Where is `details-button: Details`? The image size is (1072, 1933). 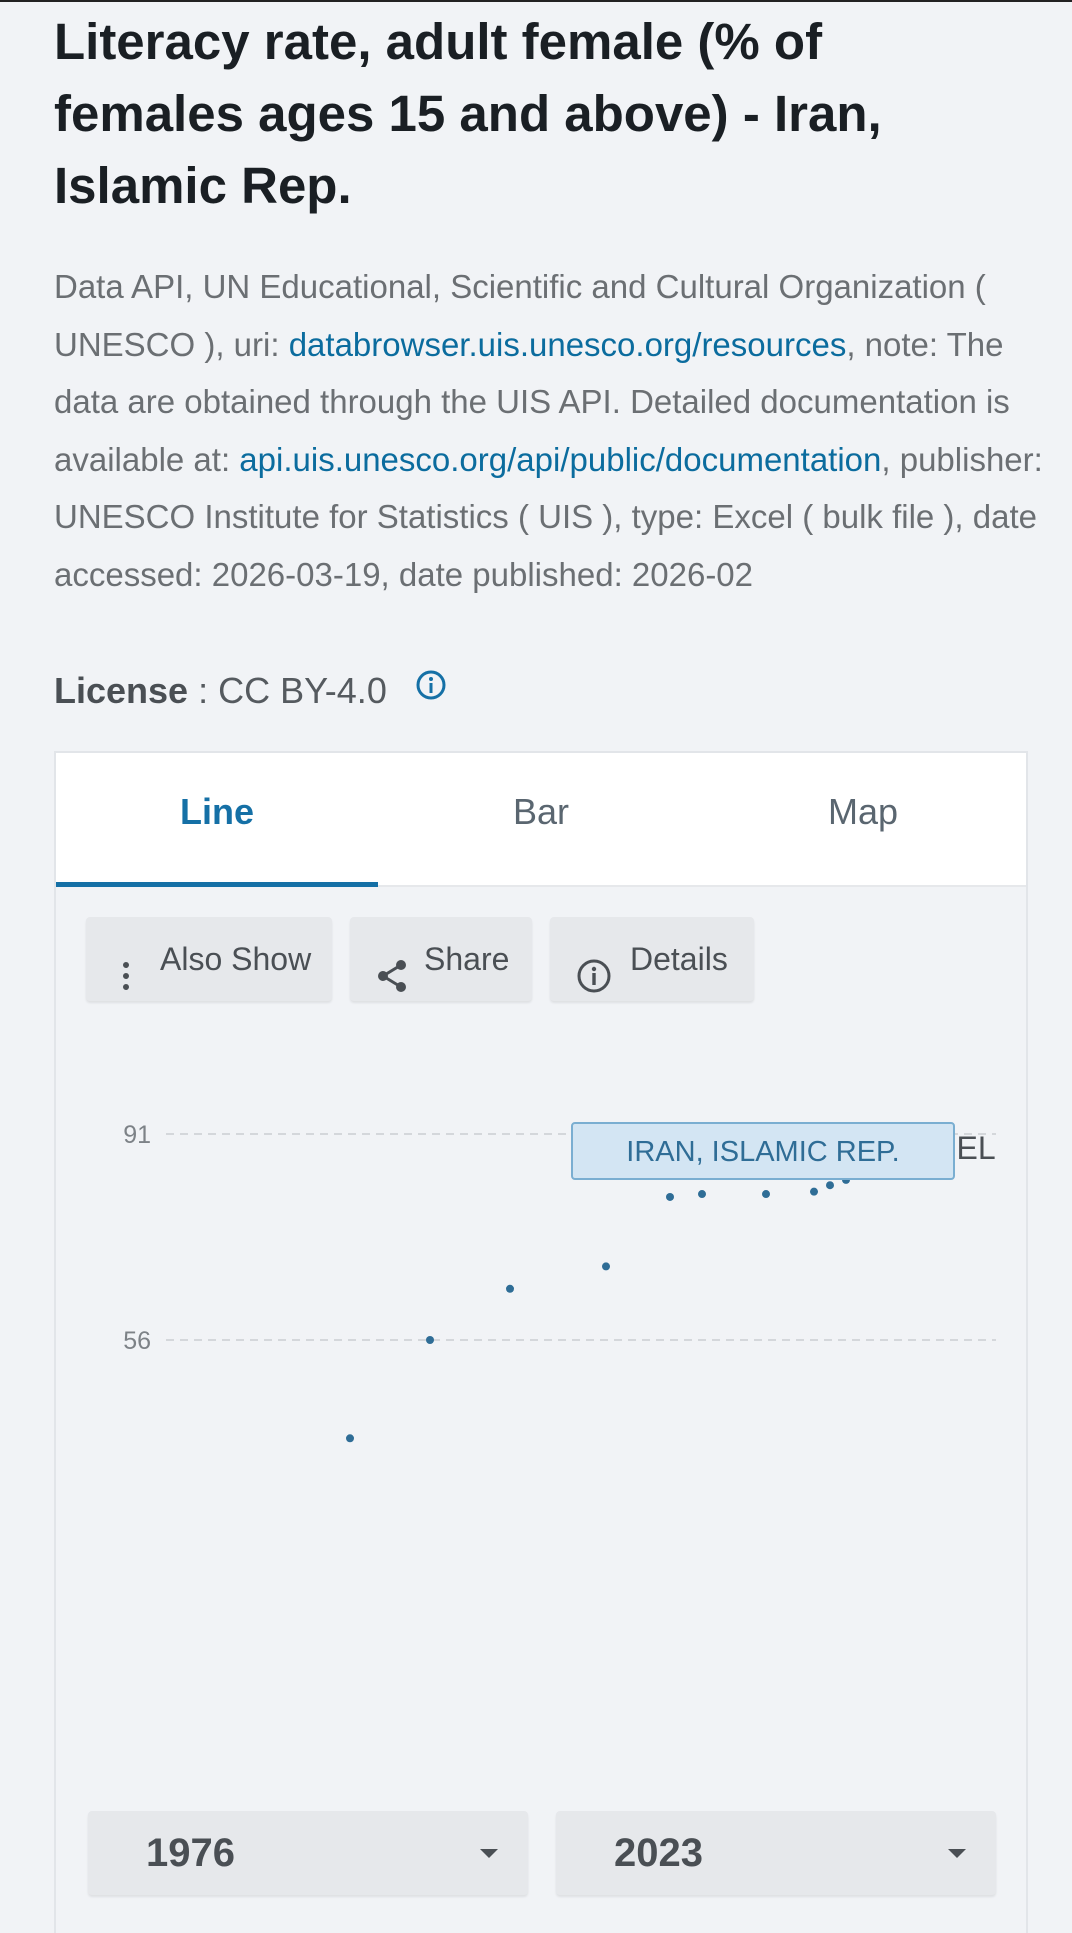 details-button: Details is located at coordinates (652, 959).